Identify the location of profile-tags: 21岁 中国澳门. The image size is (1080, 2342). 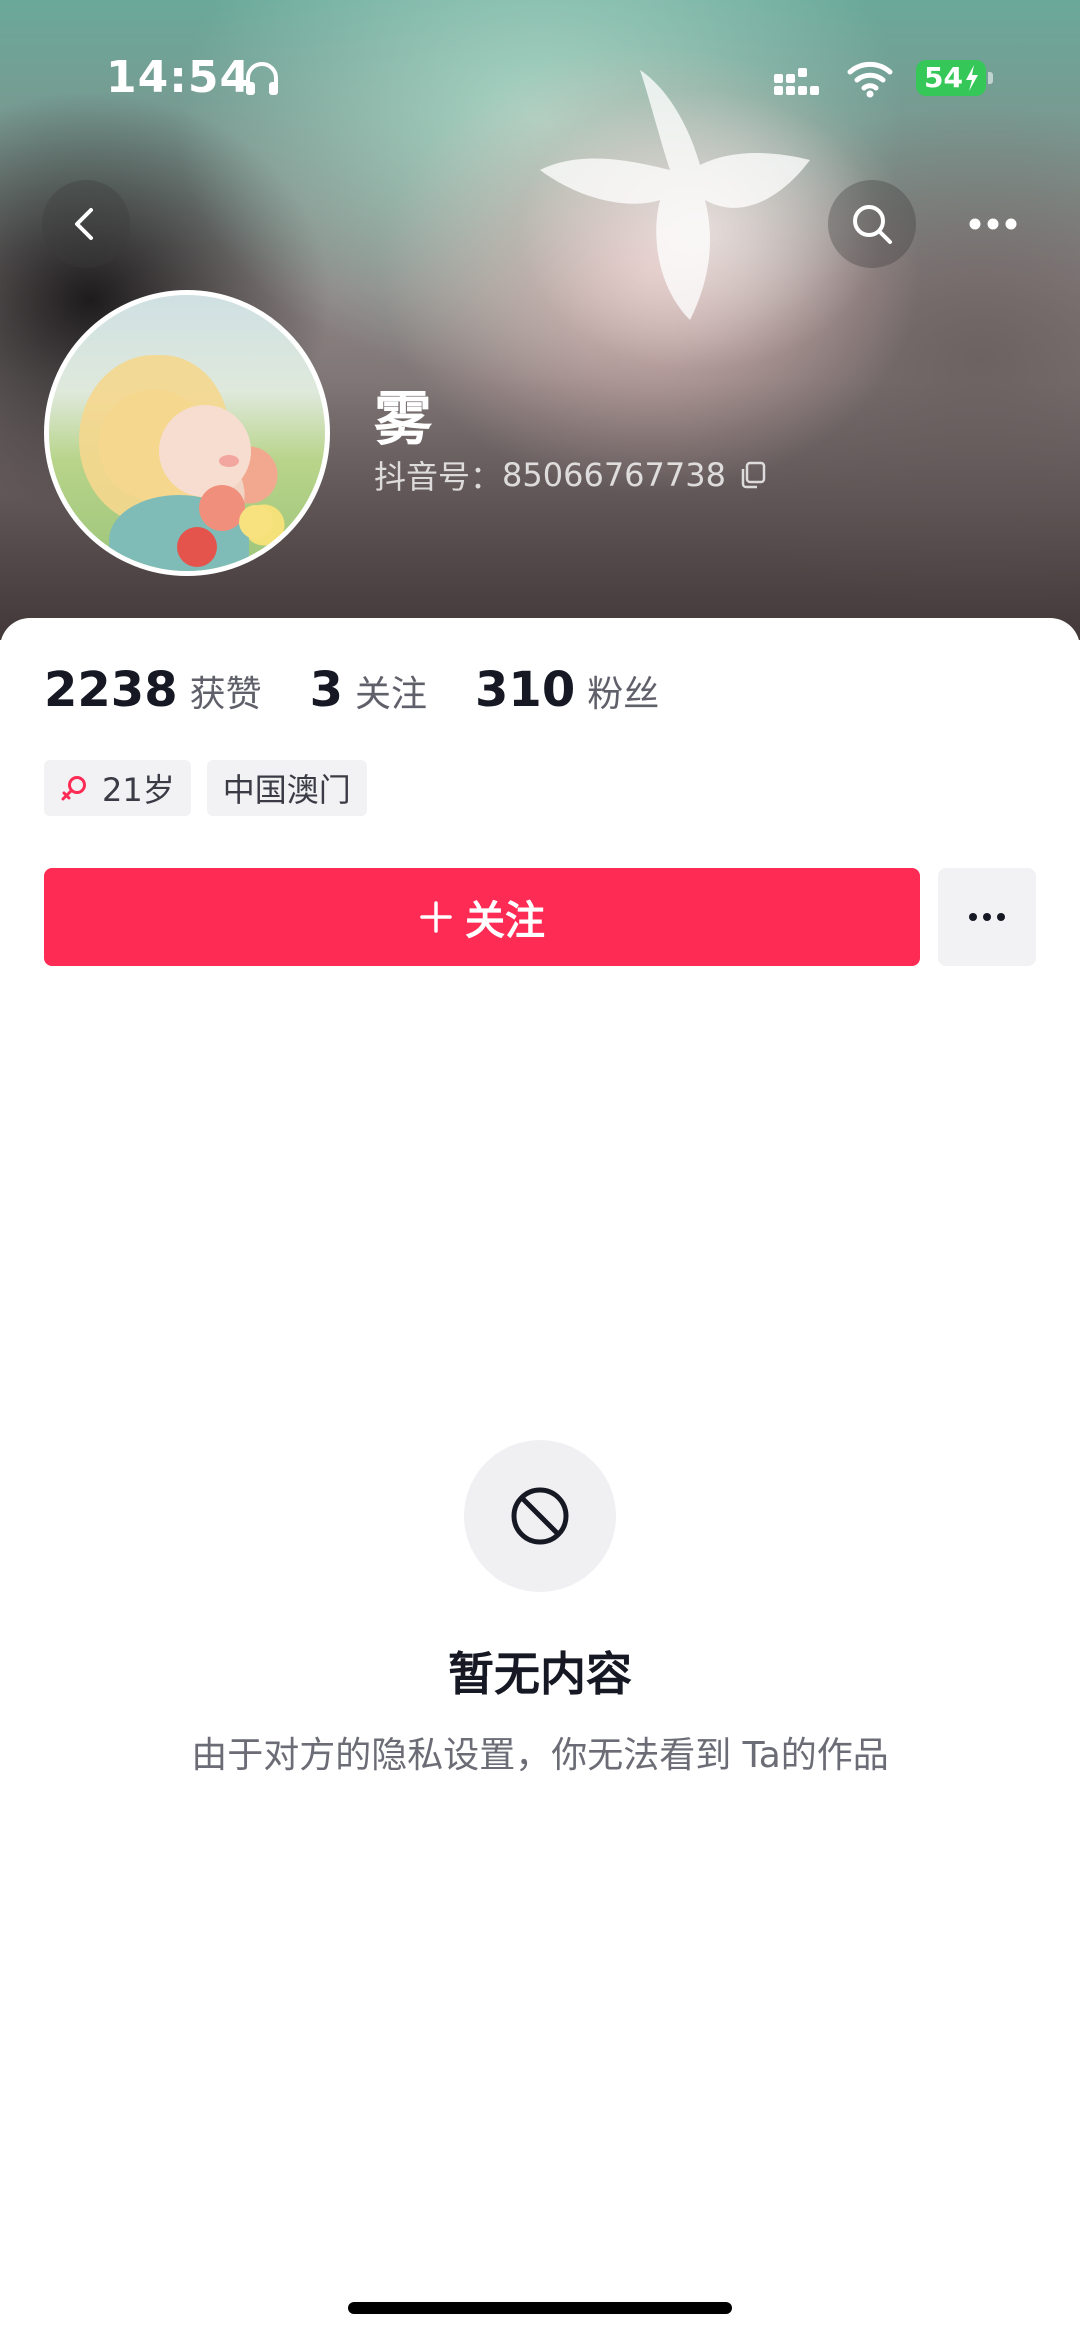
(213, 788).